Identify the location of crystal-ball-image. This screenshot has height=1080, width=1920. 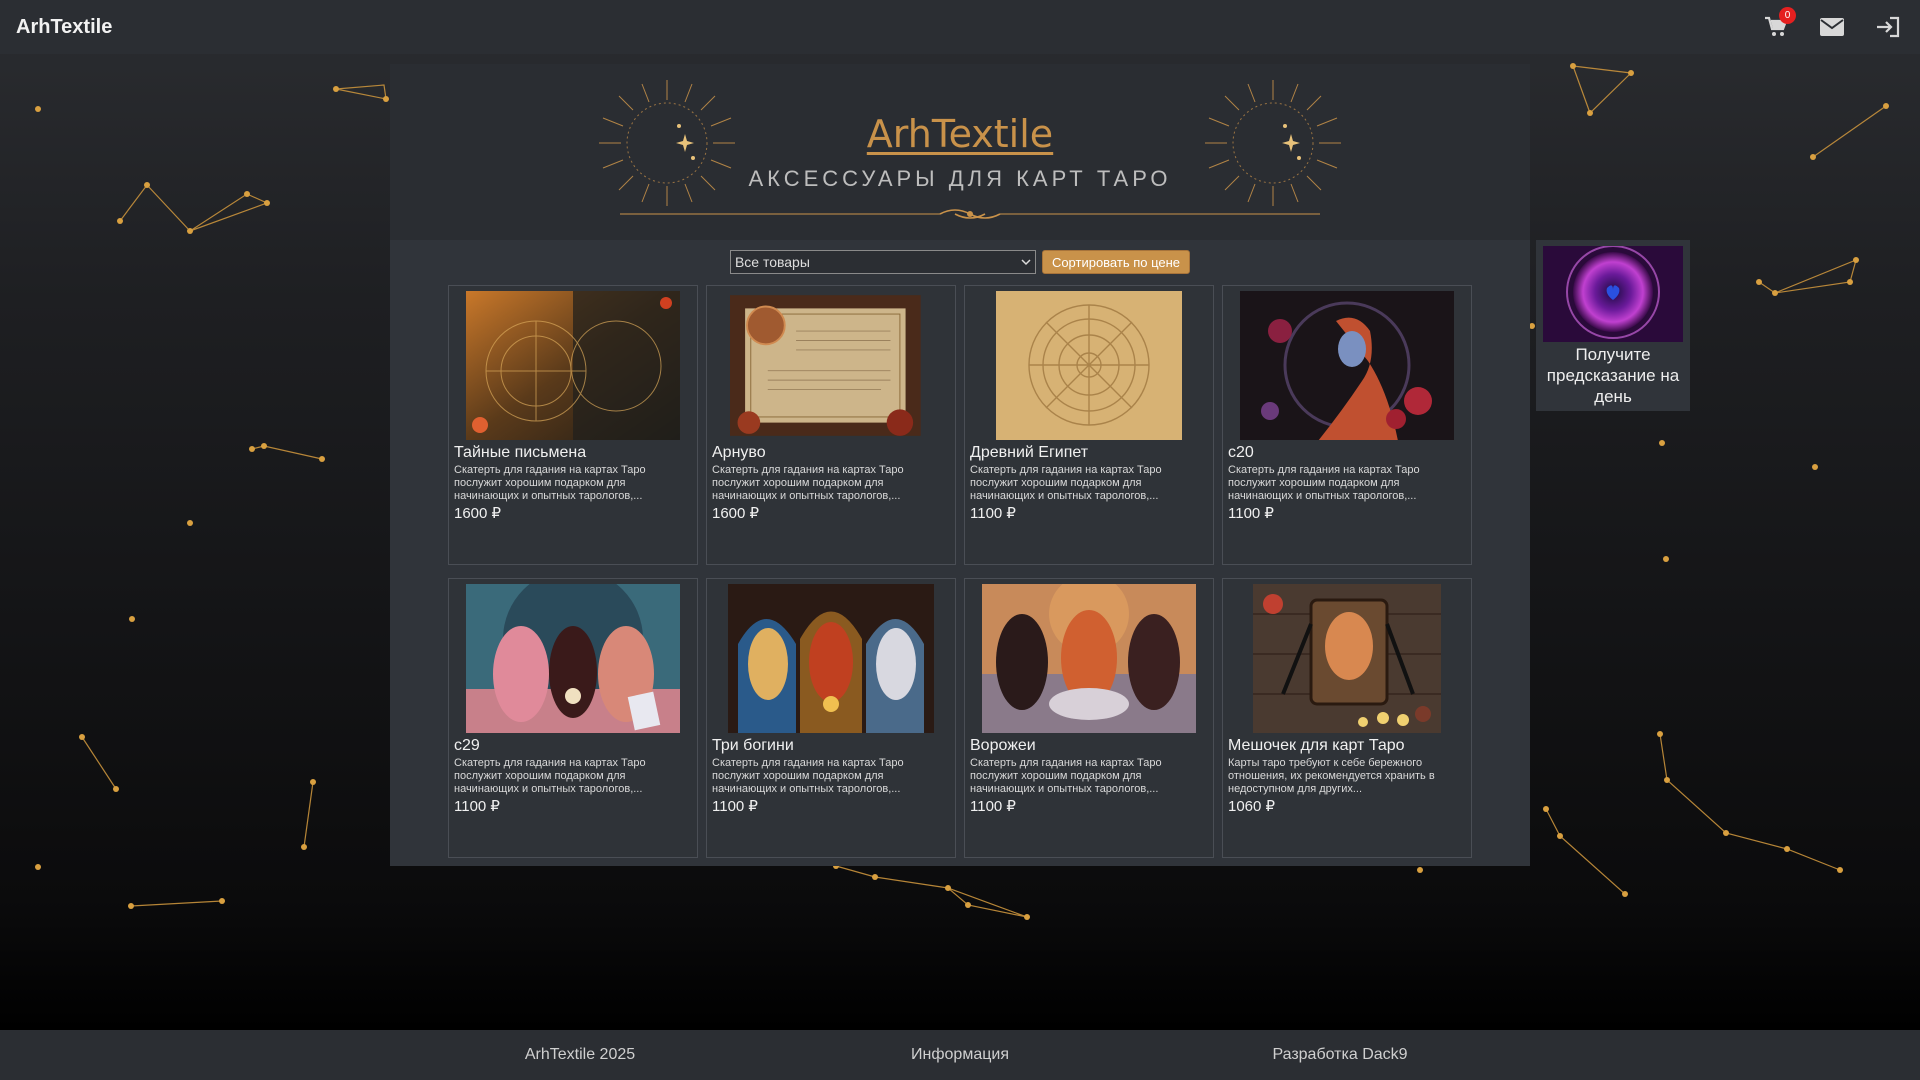
(1613, 294).